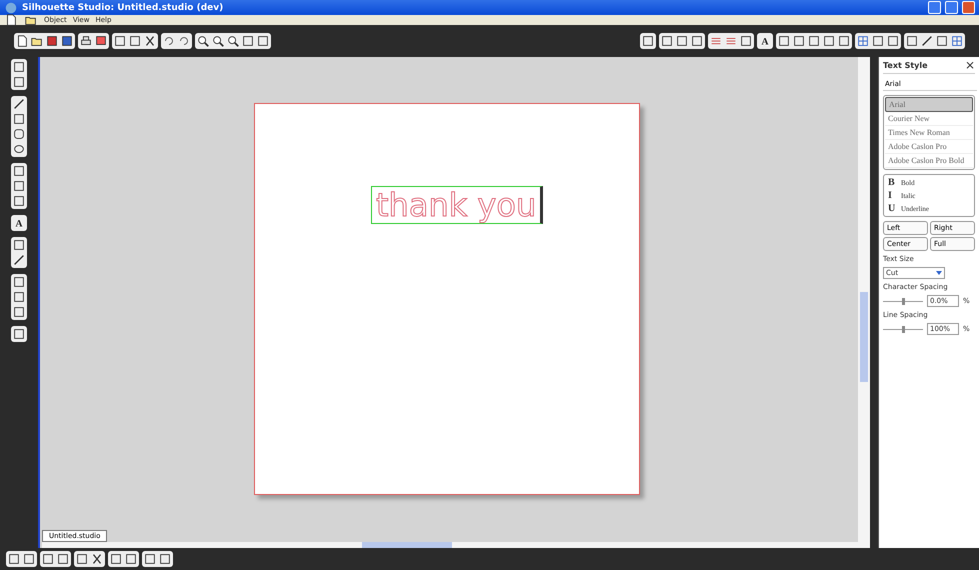  What do you see at coordinates (934, 7) in the screenshot?
I see `minimize-button` at bounding box center [934, 7].